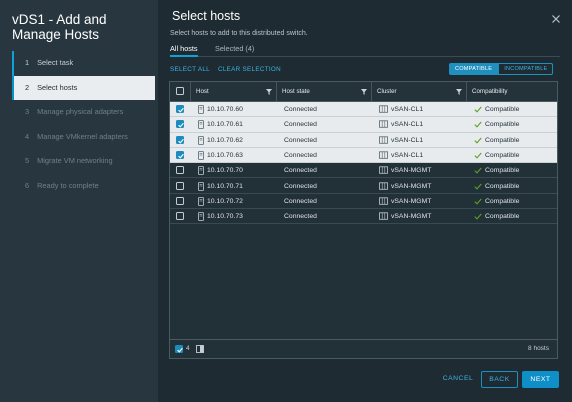  I want to click on column-cluster: Cluster, so click(418, 91).